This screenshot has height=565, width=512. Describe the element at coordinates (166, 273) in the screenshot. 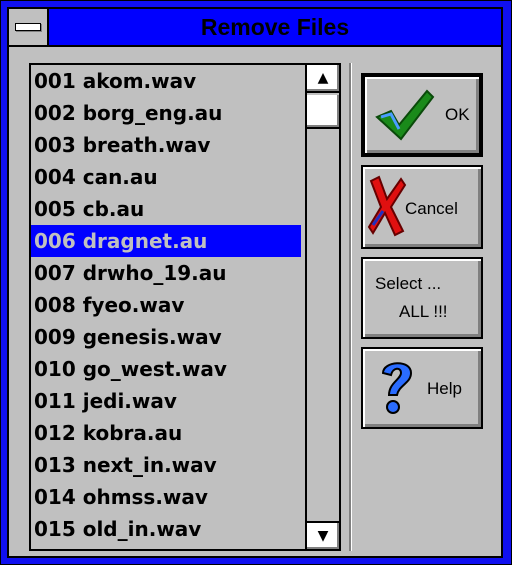

I see `list-item: 007 drwho_19.au` at that location.